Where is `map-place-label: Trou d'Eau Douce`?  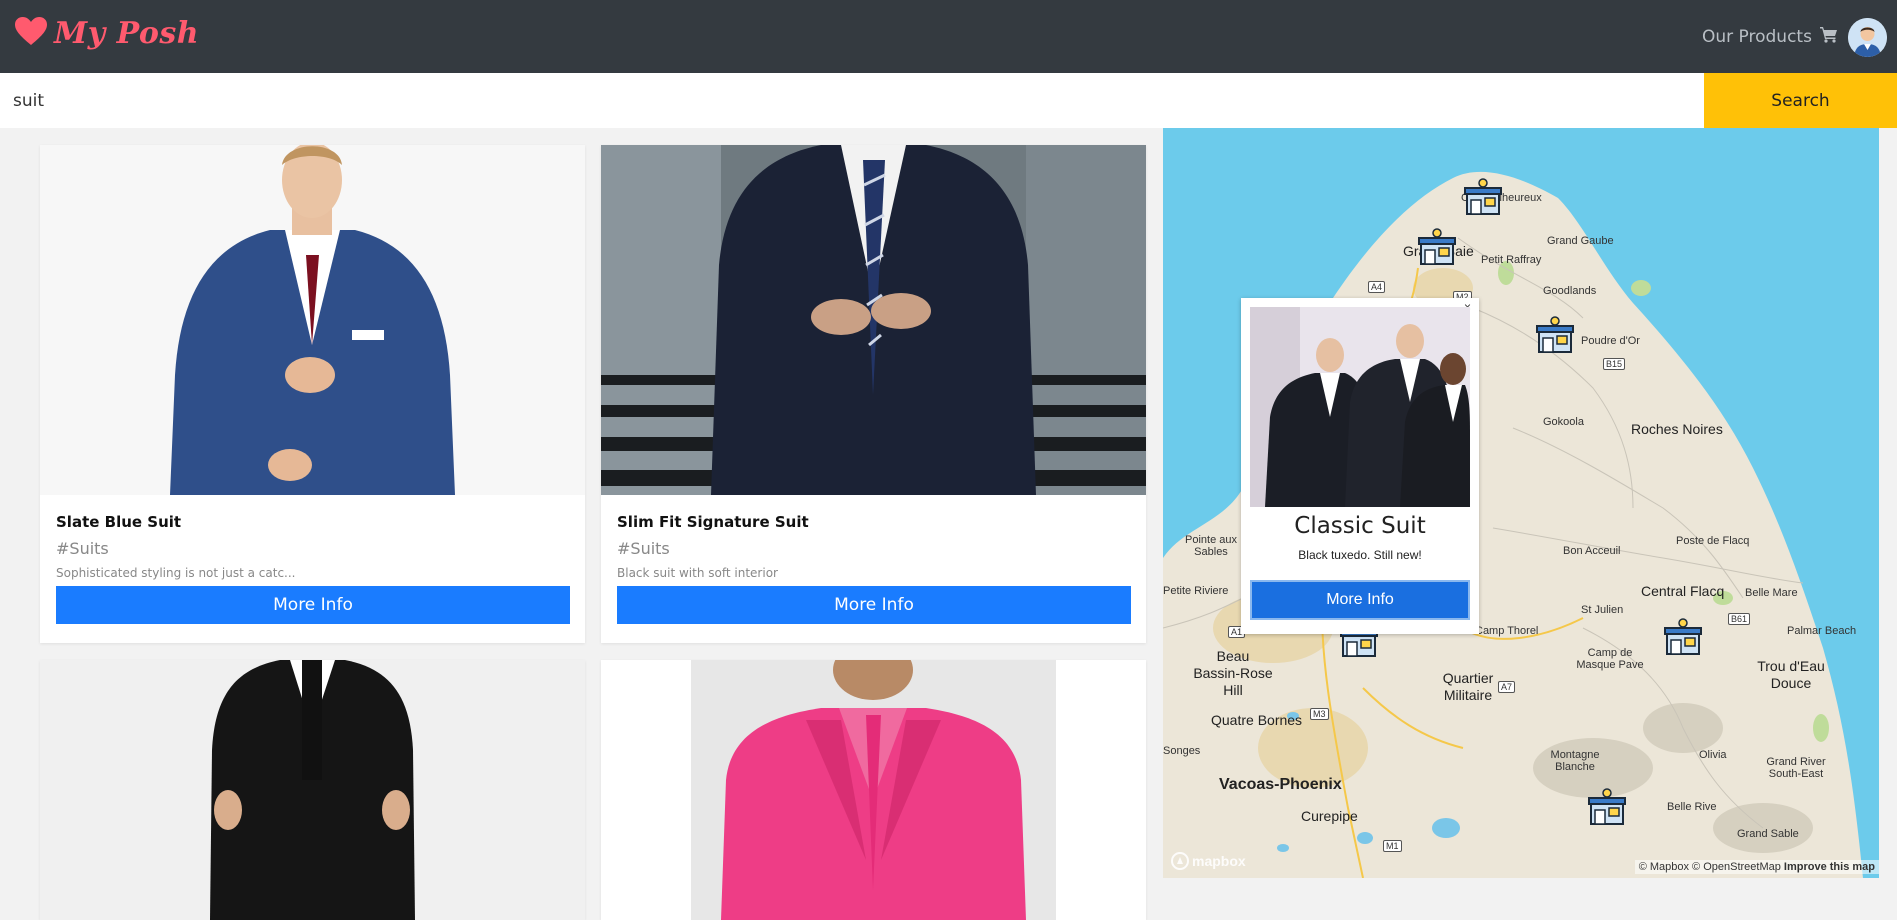
map-place-label: Trou d'Eau Douce is located at coordinates (1791, 674).